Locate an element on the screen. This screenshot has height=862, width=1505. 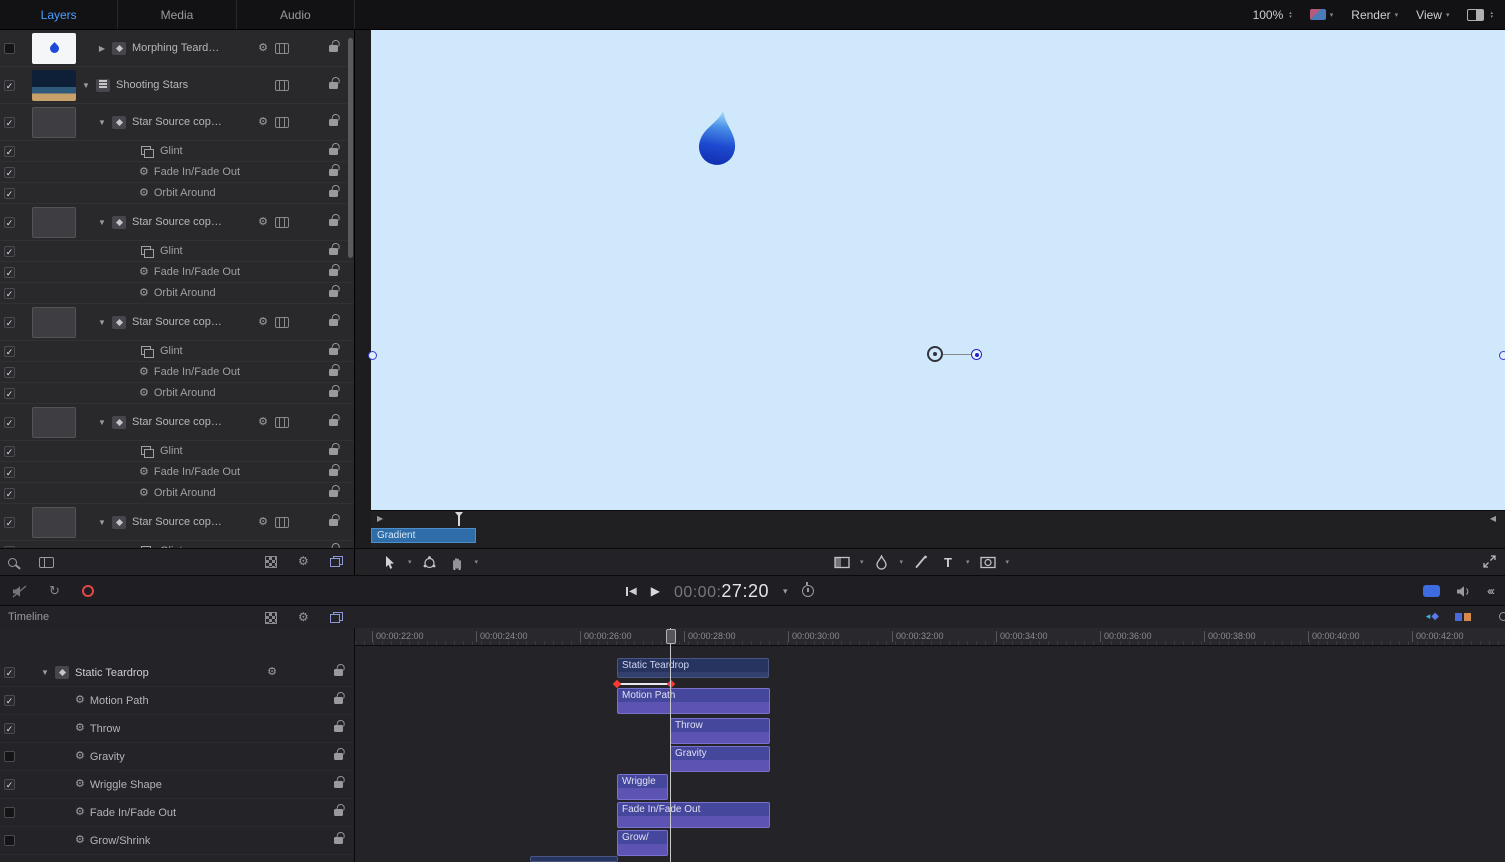
text-tool: T is located at coordinates (948, 562).